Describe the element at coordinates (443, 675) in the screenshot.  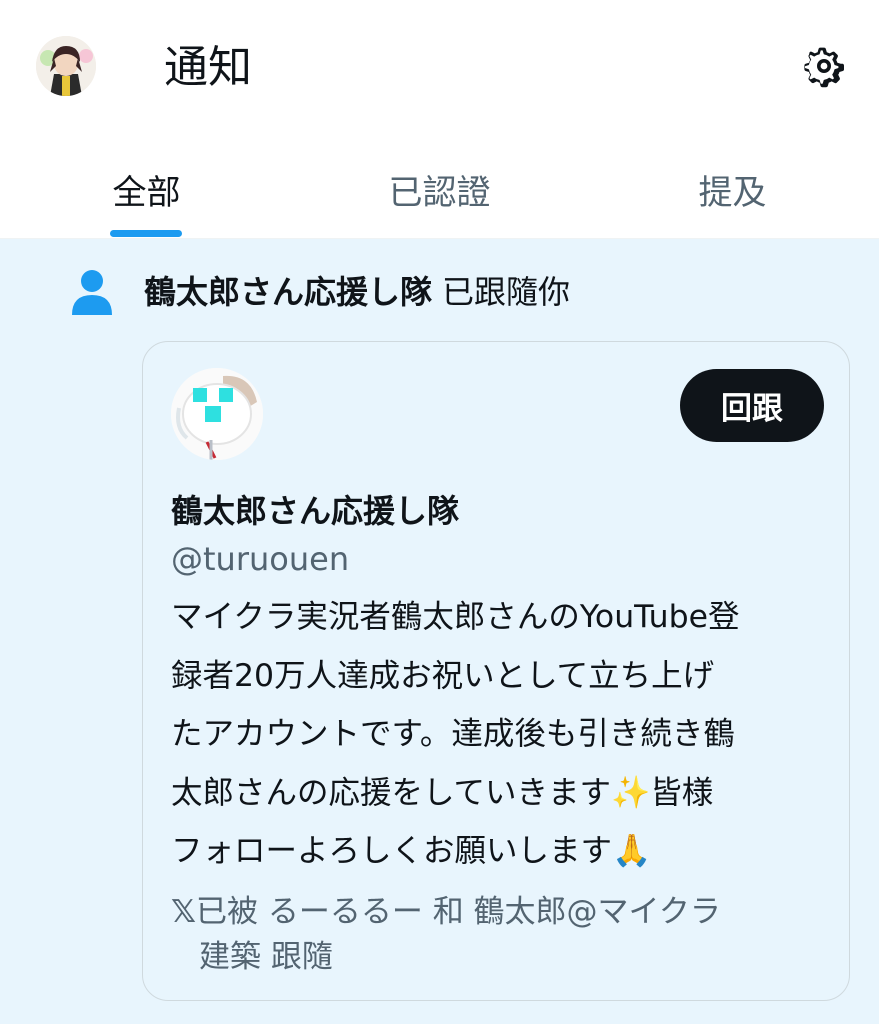
I see `bio-line: 録者20万人達成お祝いとして立ち上げ` at that location.